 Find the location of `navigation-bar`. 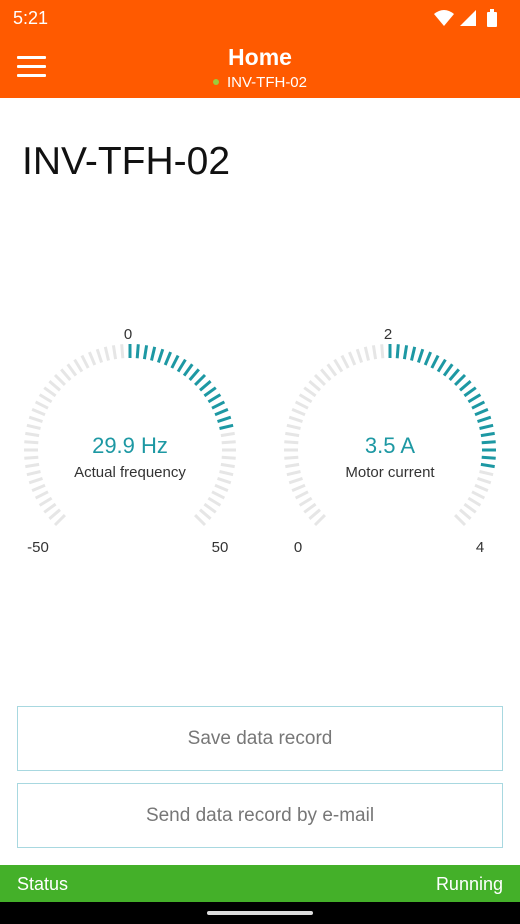

navigation-bar is located at coordinates (260, 913).